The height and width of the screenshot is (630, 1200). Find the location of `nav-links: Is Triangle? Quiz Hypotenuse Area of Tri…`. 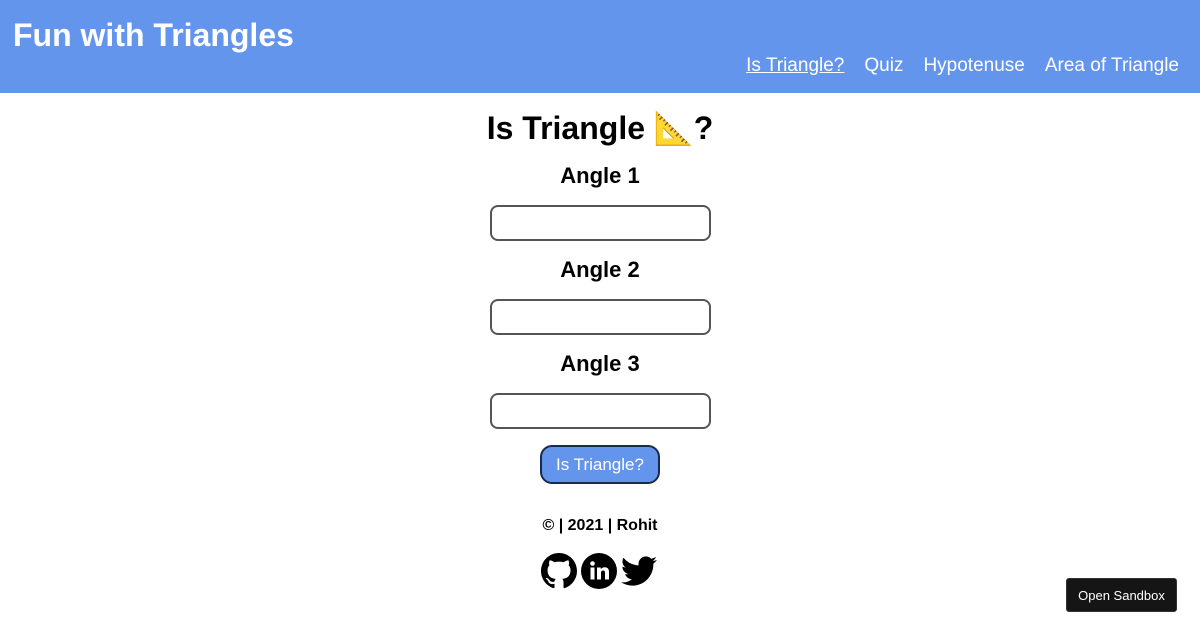

nav-links: Is Triangle? Quiz Hypotenuse Area of Tri… is located at coordinates (962, 66).